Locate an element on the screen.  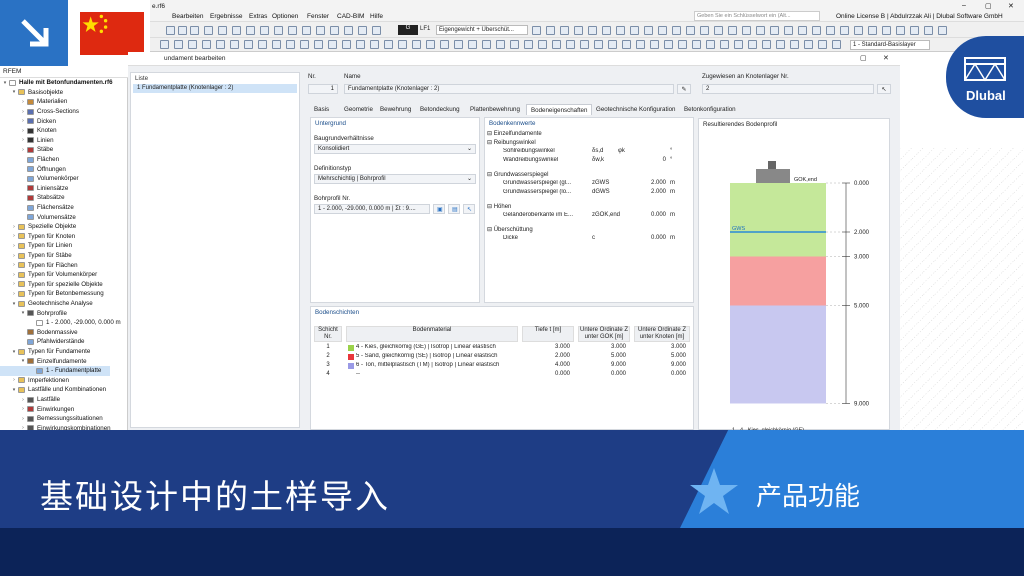
tree-item: Flächensätze is located at coordinates (37, 208).